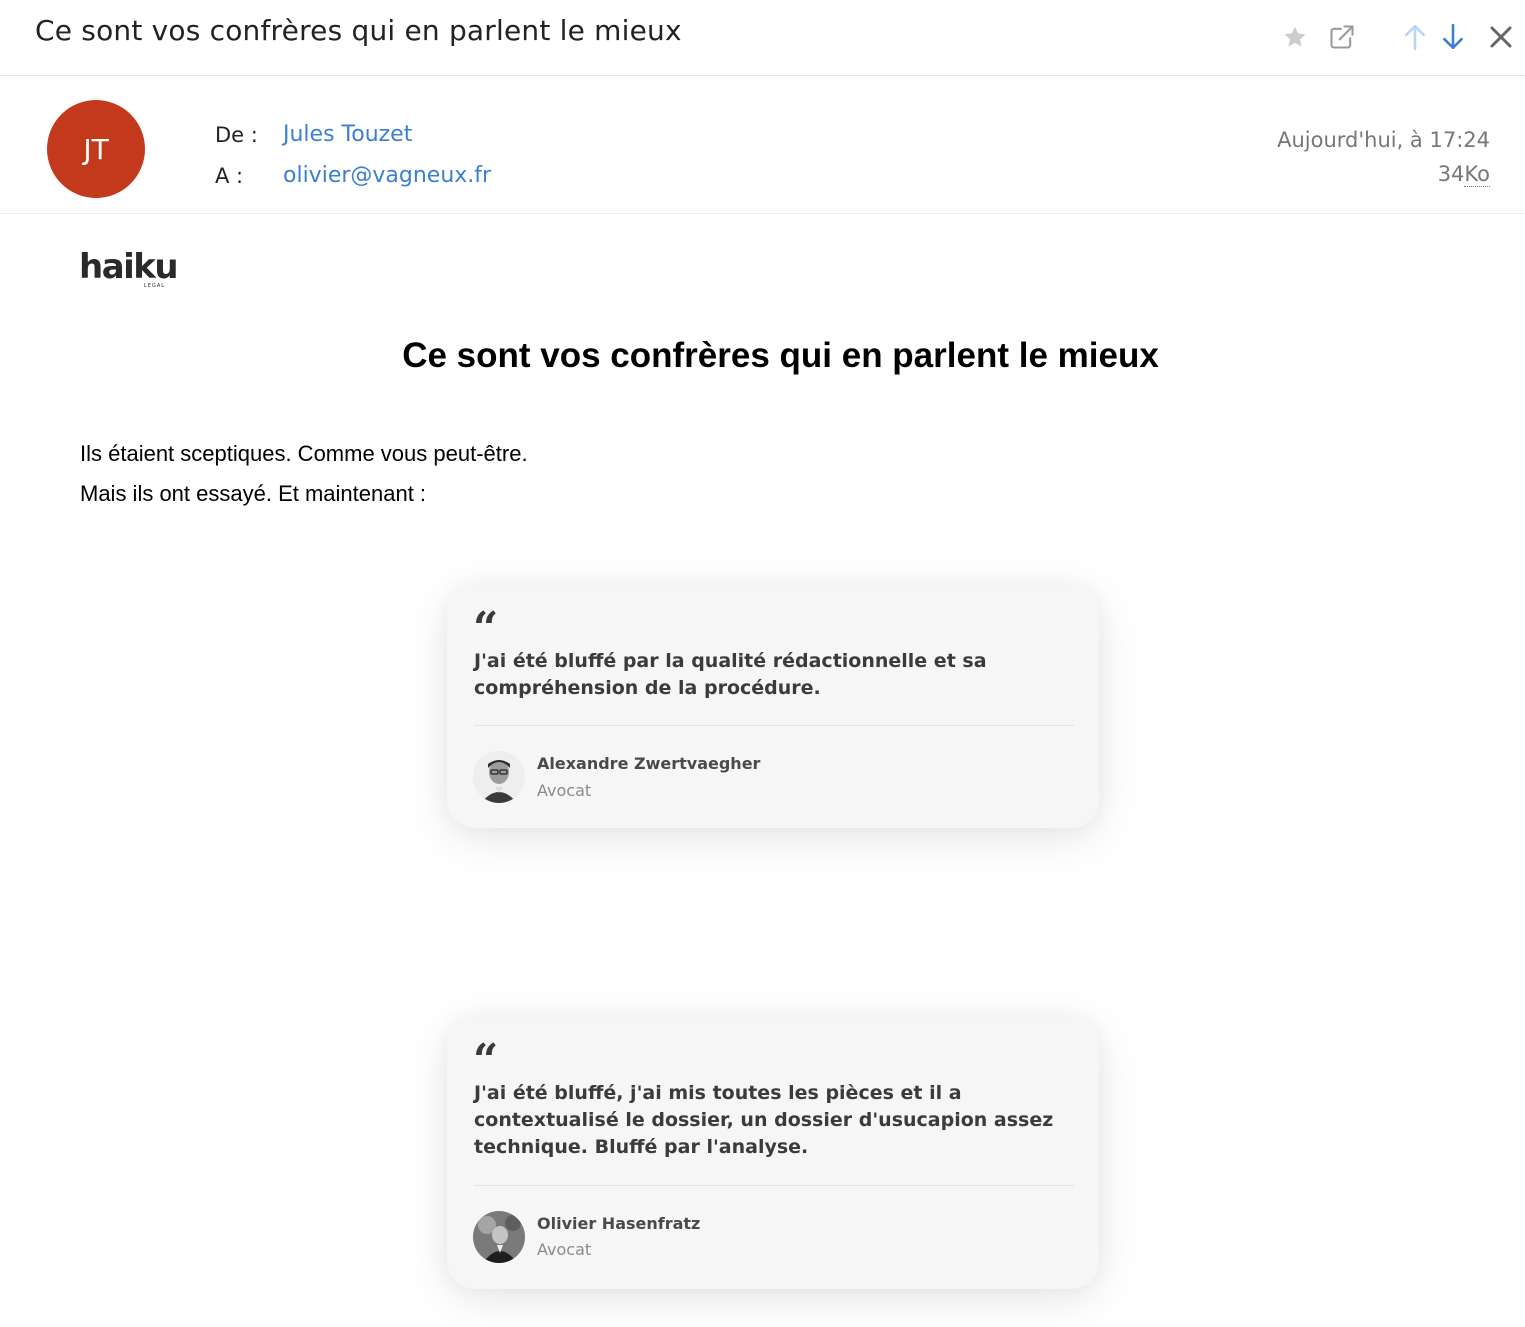  Describe the element at coordinates (1477, 174) in the screenshot. I see `email-size-unit: Ko` at that location.